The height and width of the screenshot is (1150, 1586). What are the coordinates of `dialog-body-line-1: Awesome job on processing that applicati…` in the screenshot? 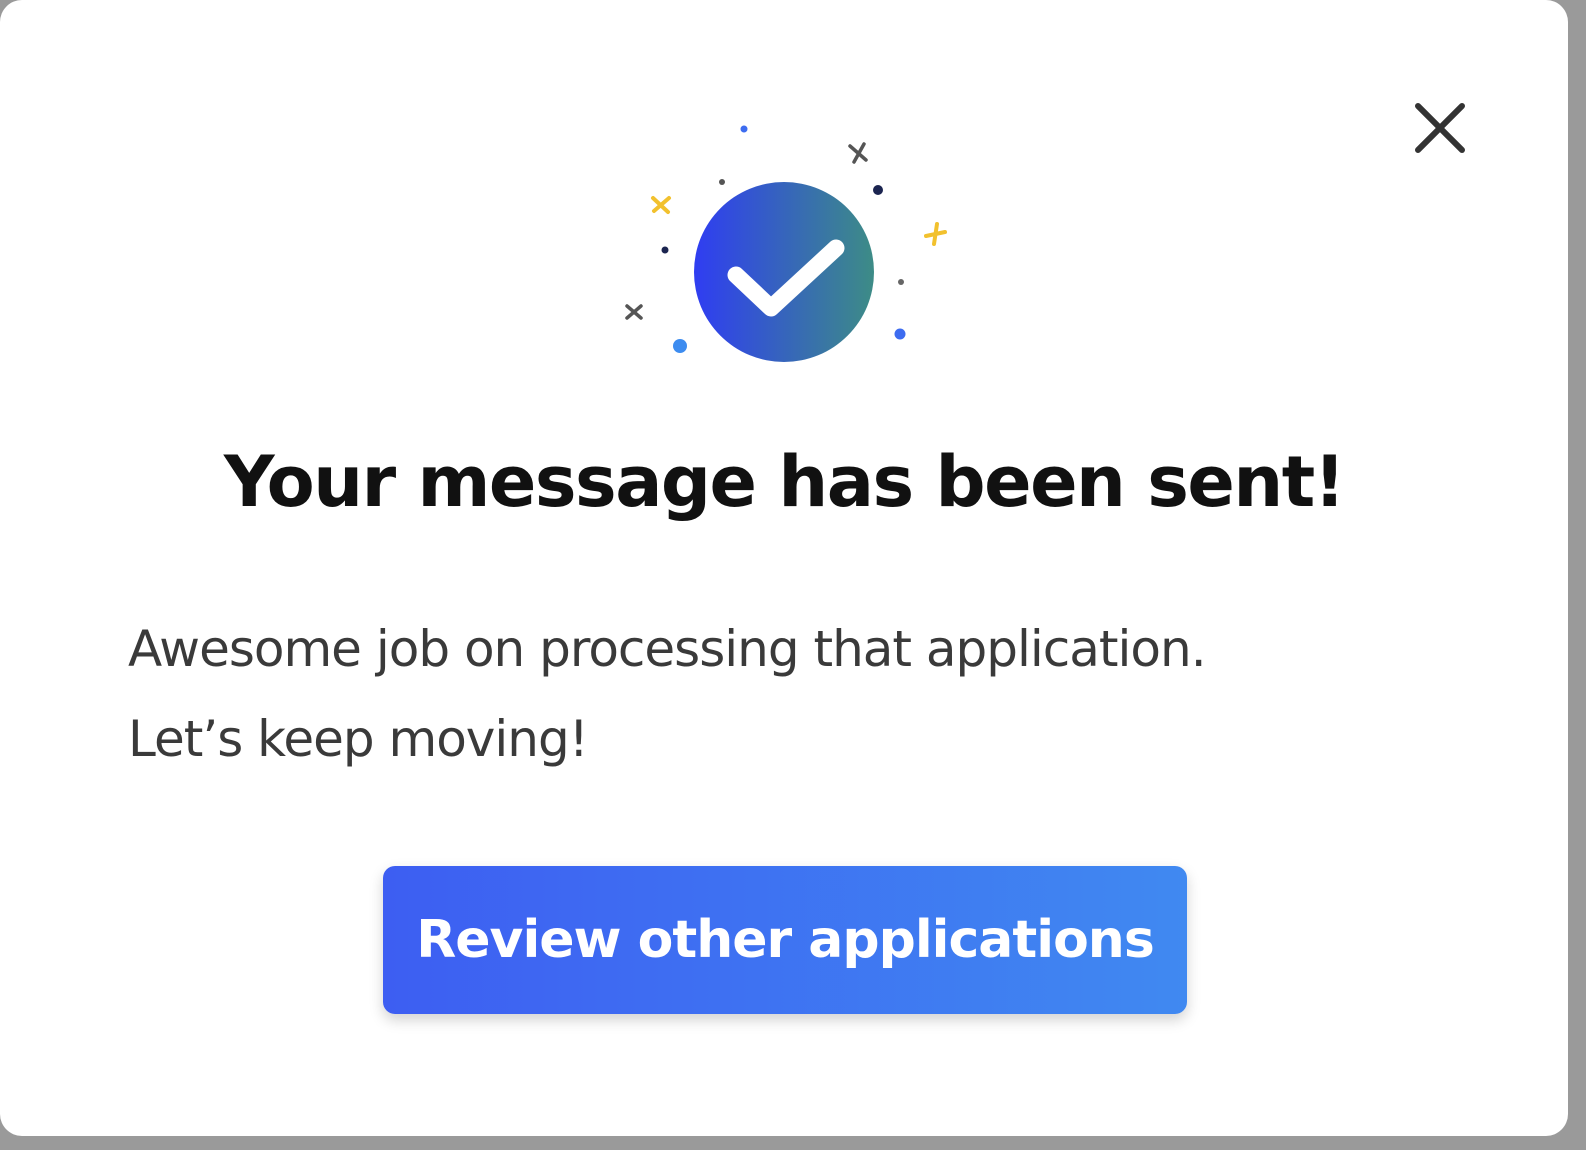 It's located at (667, 649).